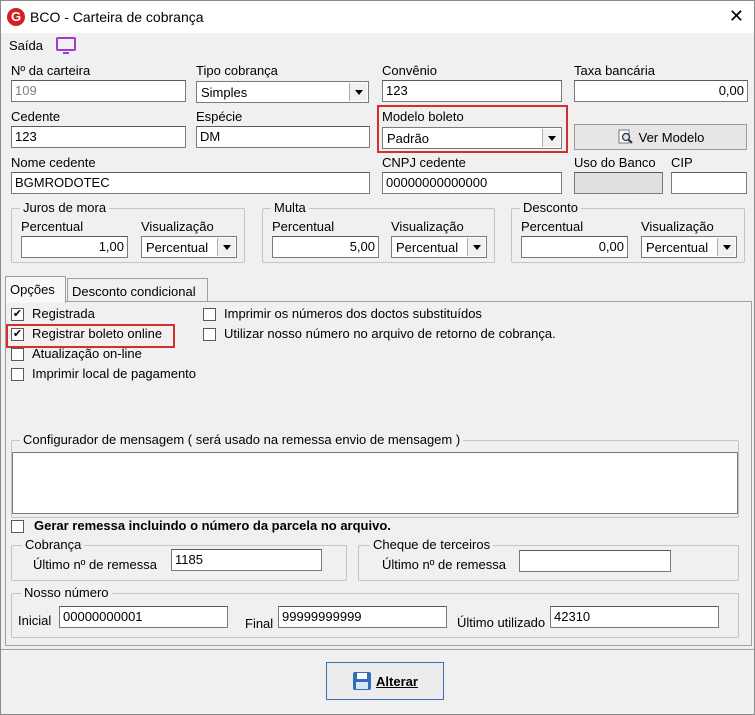 The width and height of the screenshot is (755, 715). What do you see at coordinates (427, 247) in the screenshot?
I see `multa-visualizacao-value: Percentual` at bounding box center [427, 247].